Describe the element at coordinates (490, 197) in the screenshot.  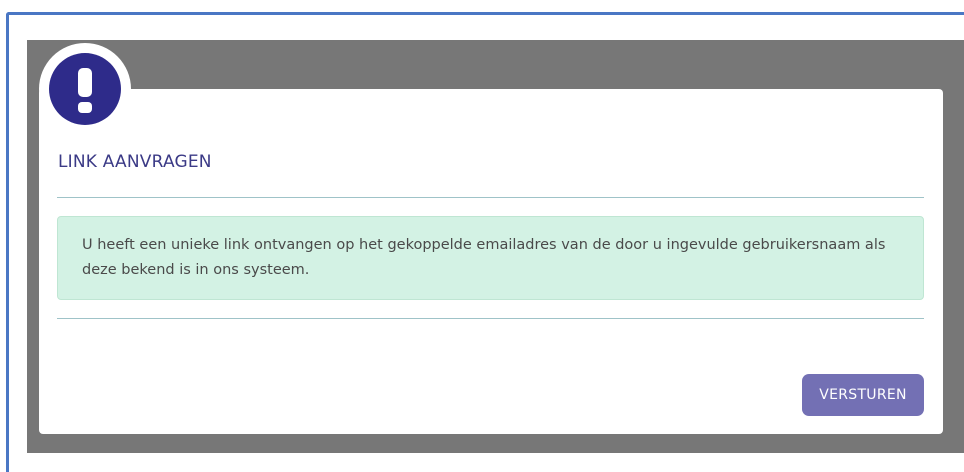
I see `header-divider` at that location.